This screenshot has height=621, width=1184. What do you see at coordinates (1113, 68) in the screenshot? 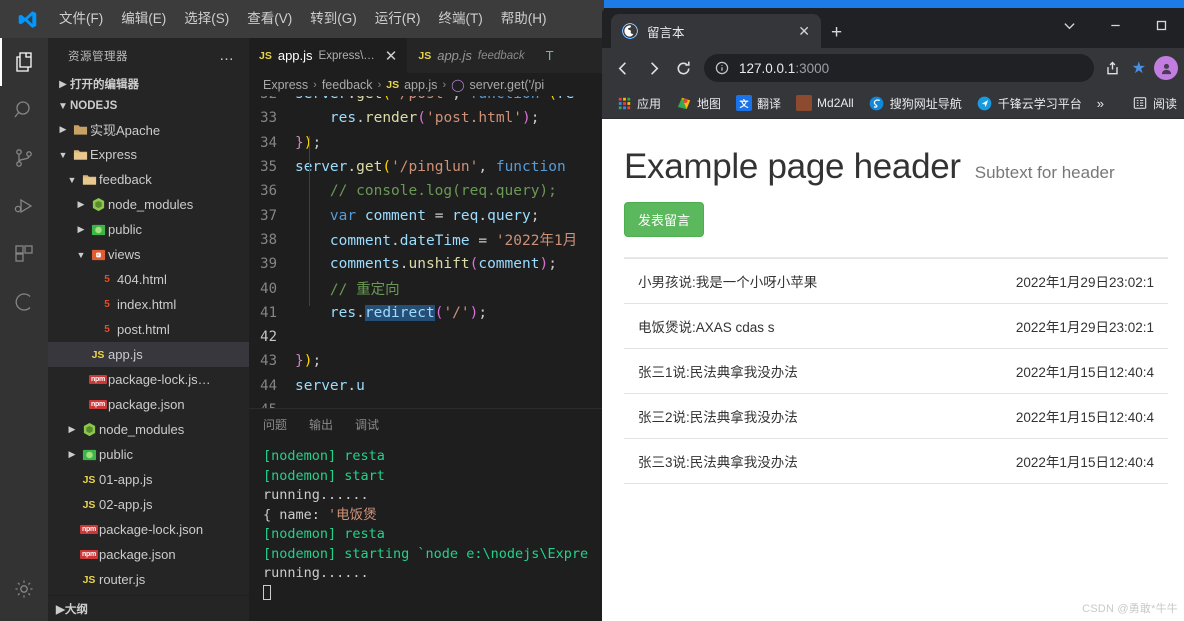
I see `share-icon` at bounding box center [1113, 68].